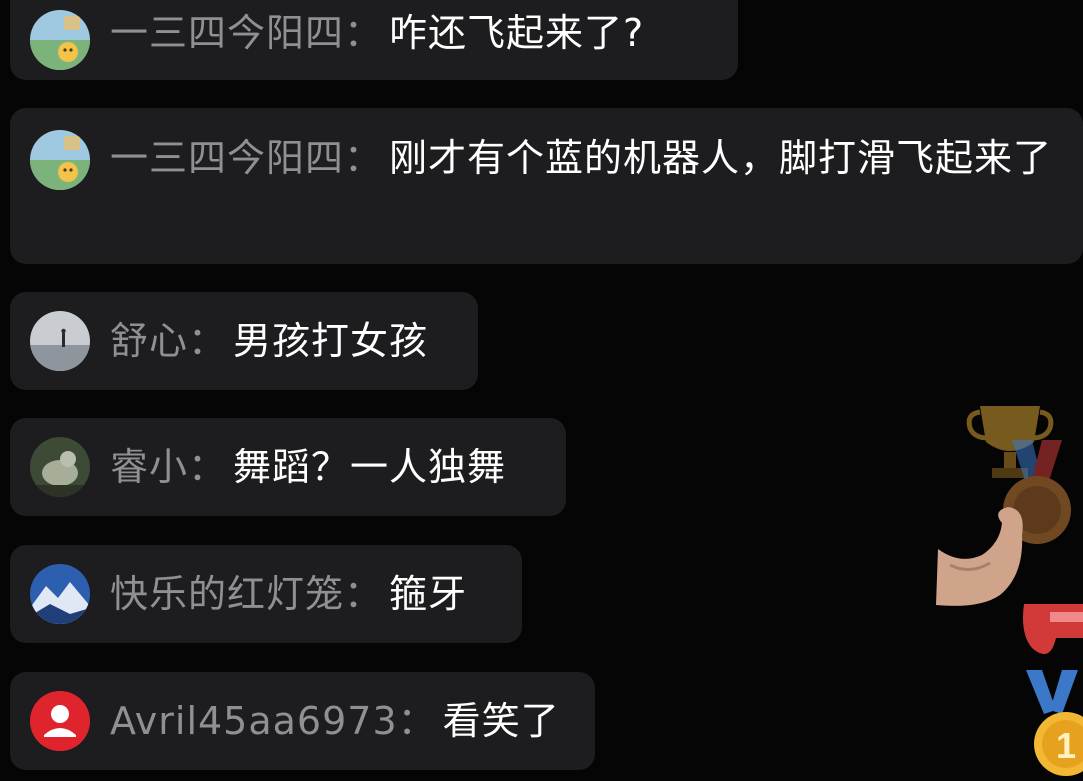 The image size is (1083, 781). I want to click on comment-bubble: 睿小： 舞蹈？一人独舞, so click(288, 467).